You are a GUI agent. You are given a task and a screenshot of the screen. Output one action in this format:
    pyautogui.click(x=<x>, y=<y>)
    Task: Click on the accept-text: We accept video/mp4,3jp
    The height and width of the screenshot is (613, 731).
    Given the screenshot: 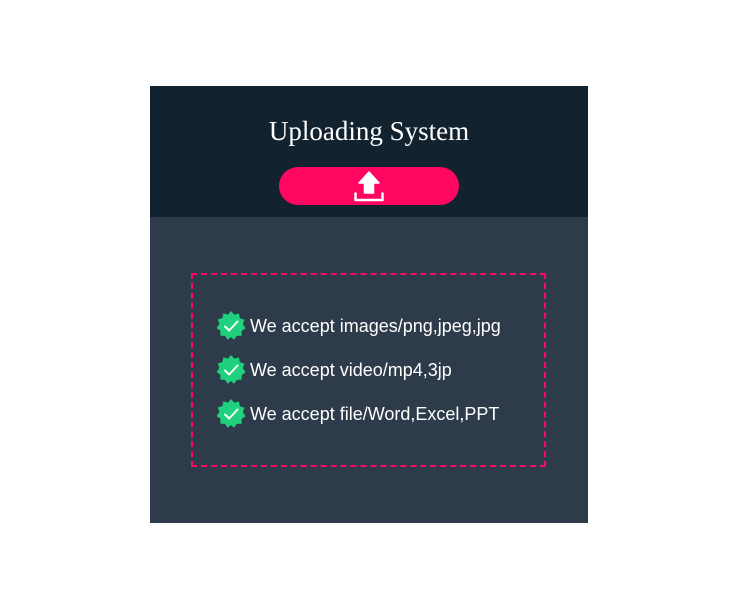 What is the action you would take?
    pyautogui.click(x=351, y=369)
    